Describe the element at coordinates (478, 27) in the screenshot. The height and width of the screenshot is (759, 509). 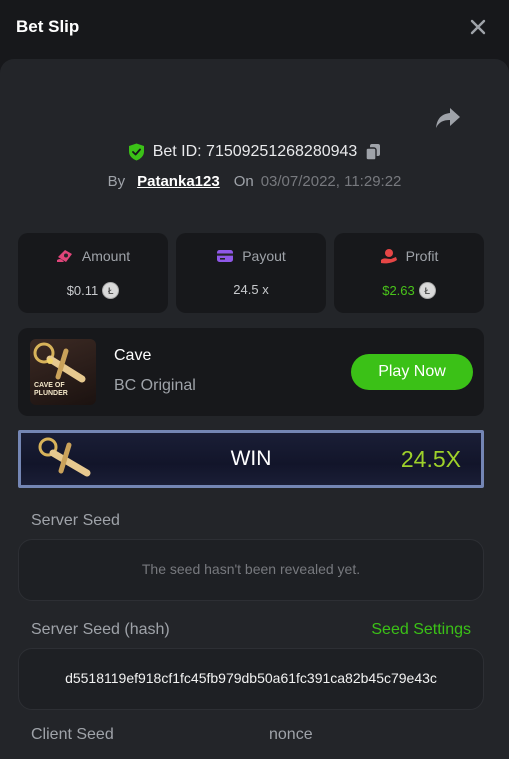
I see `close-icon` at that location.